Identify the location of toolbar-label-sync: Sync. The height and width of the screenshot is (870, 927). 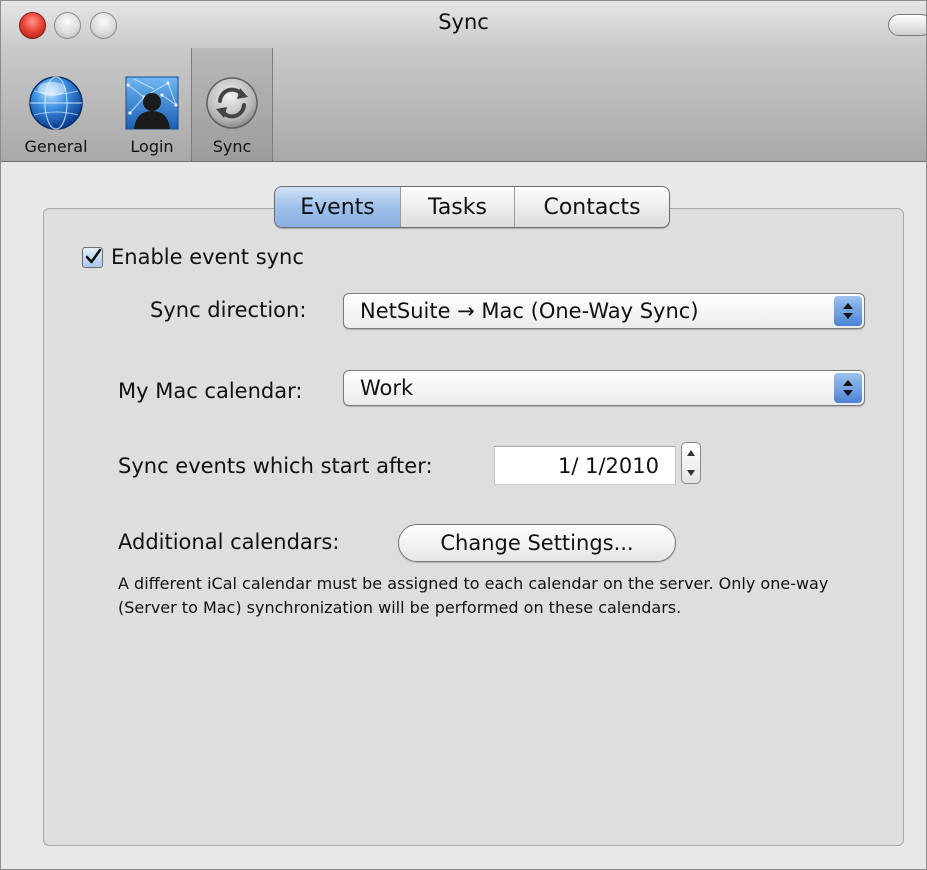
(232, 146).